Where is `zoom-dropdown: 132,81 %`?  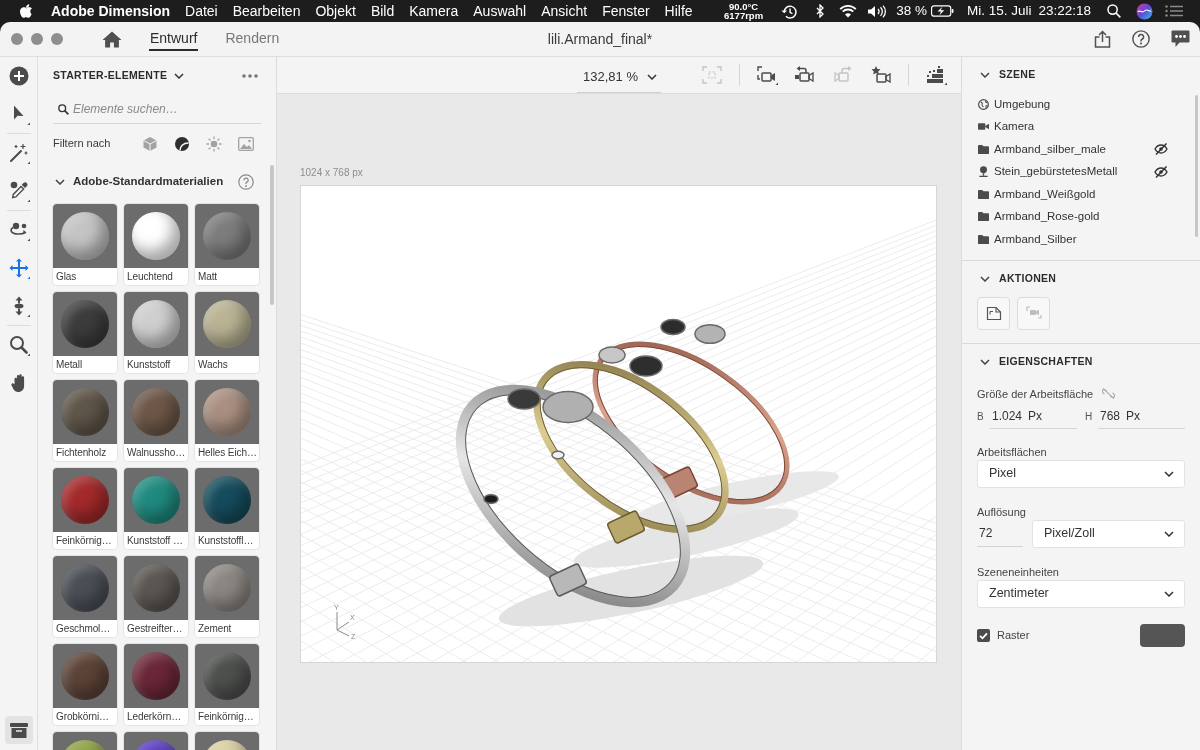
zoom-dropdown: 132,81 % is located at coordinates (619, 77).